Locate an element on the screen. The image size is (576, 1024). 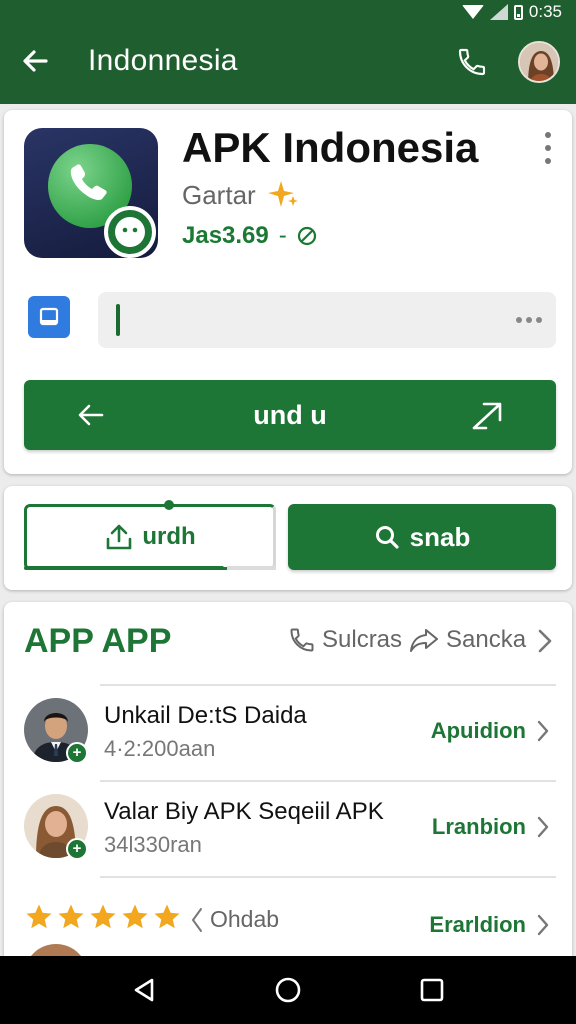
star-rating is located at coordinates (103, 917).